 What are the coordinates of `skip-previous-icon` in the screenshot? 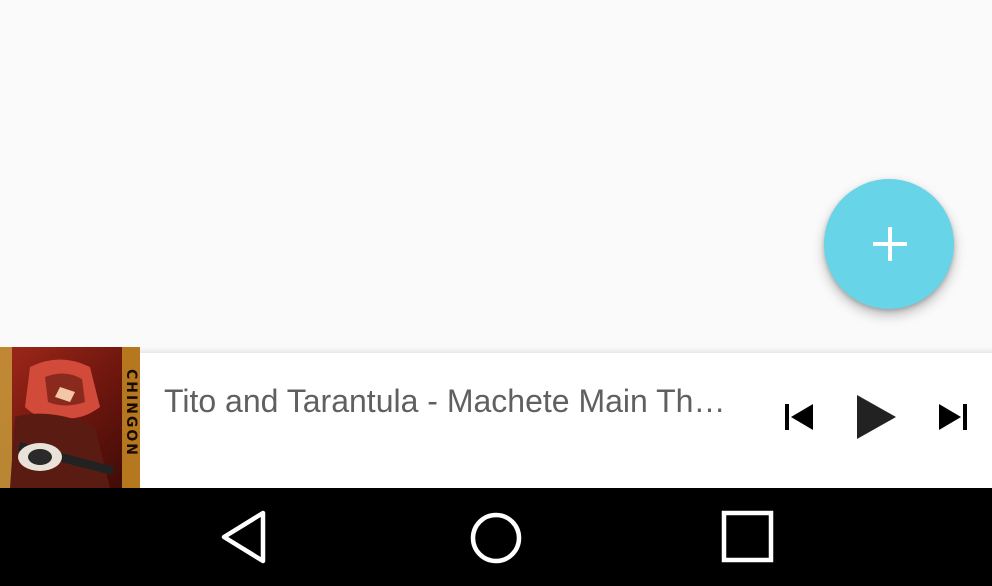 It's located at (799, 417).